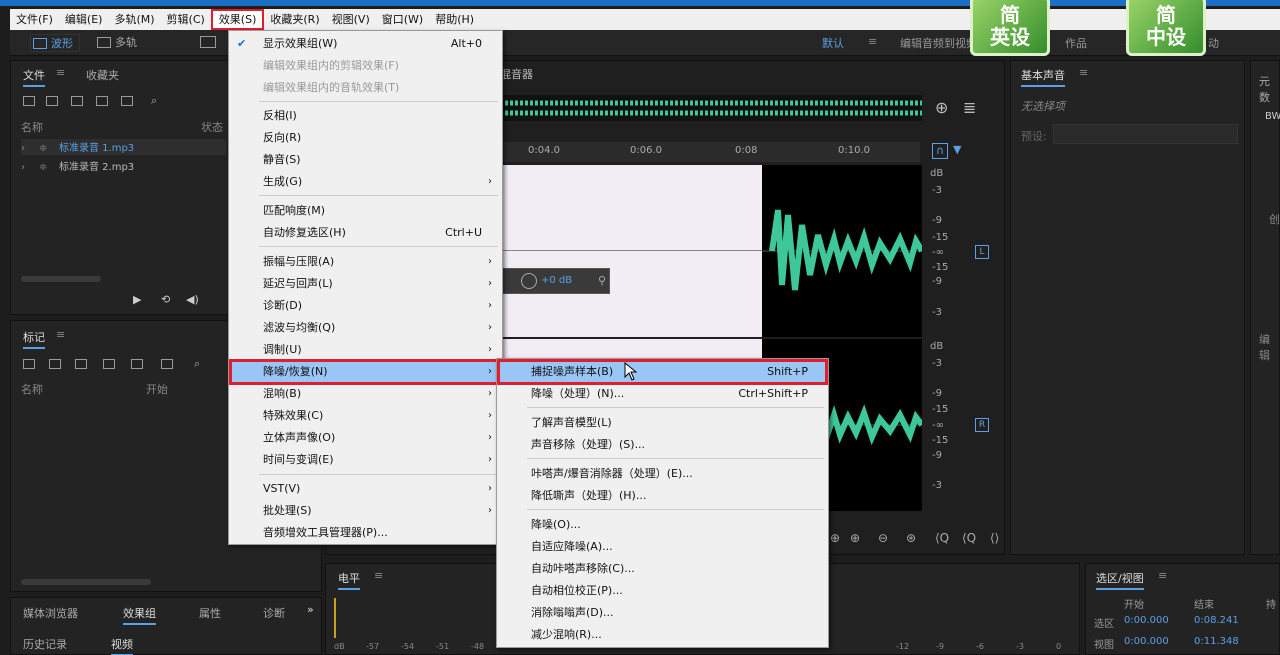 The width and height of the screenshot is (1280, 655). I want to click on delete-marker-icon, so click(55, 364).